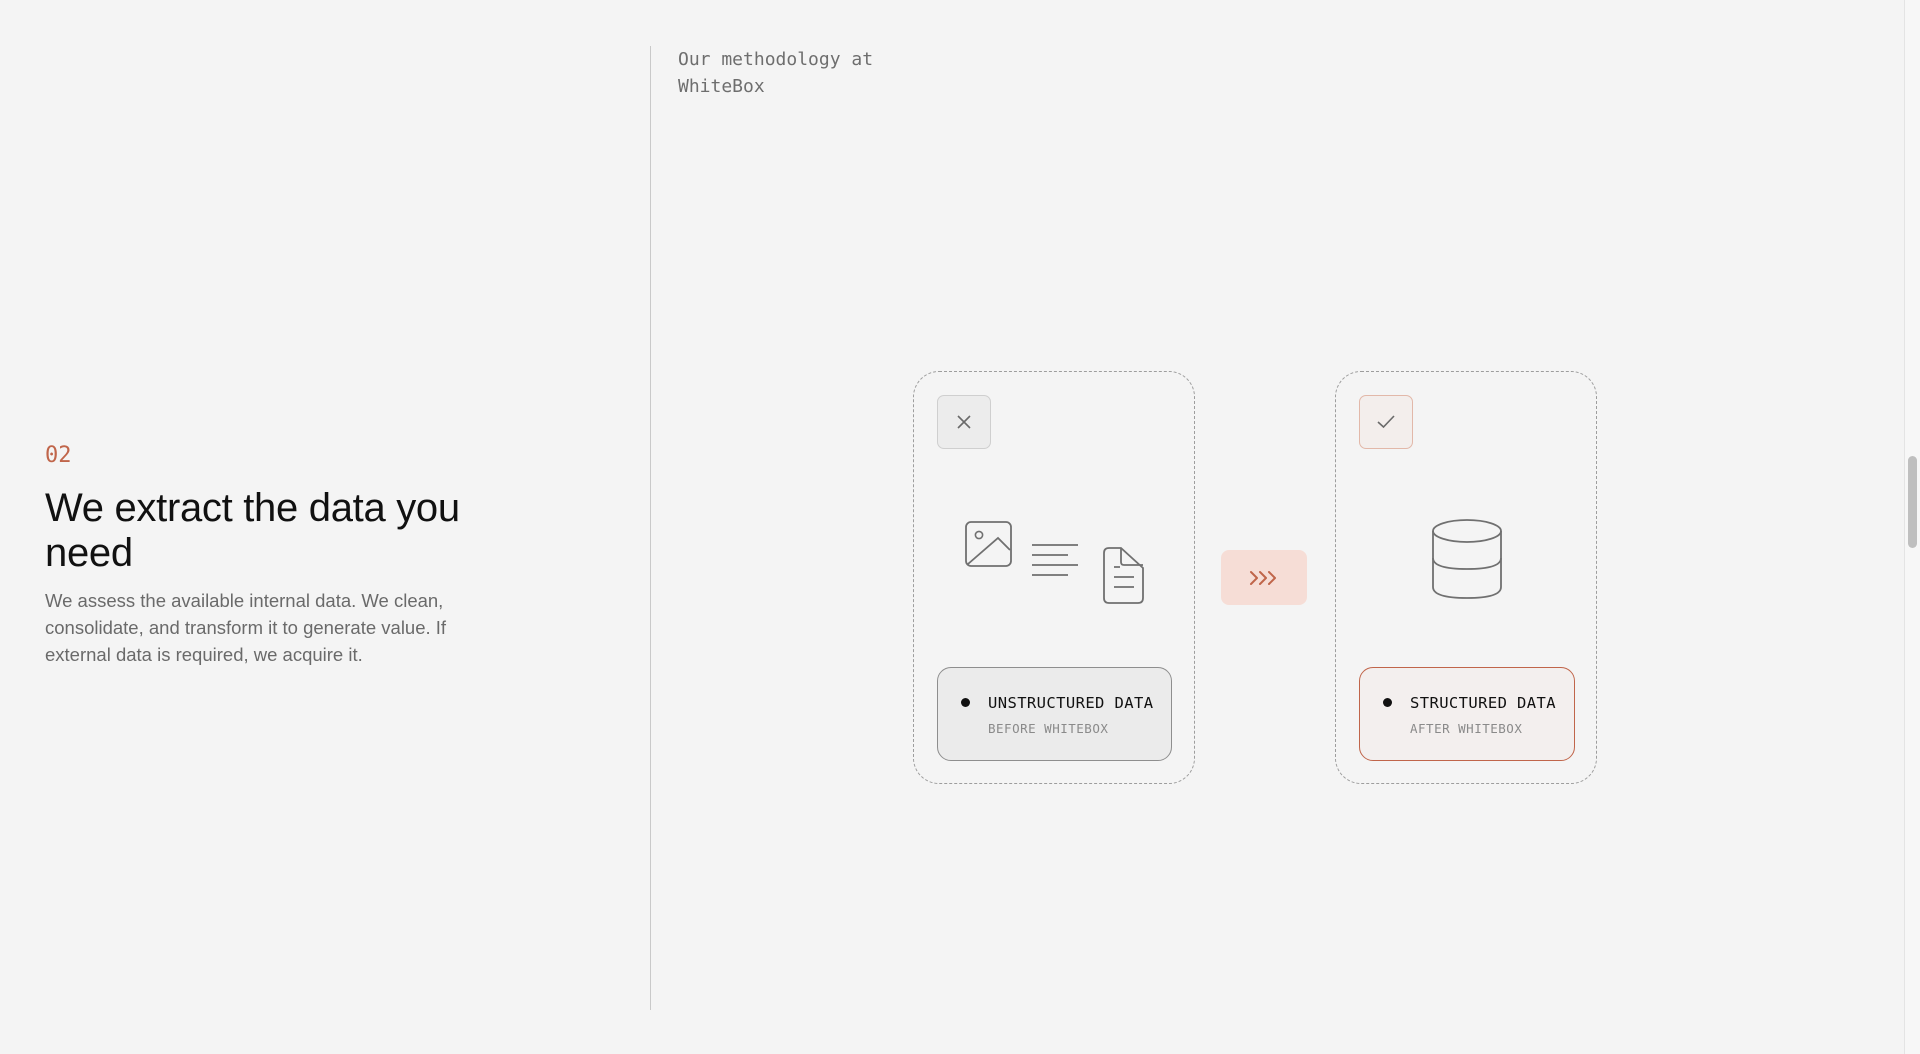 The height and width of the screenshot is (1054, 1920). What do you see at coordinates (1467, 559) in the screenshot?
I see `database-icon` at bounding box center [1467, 559].